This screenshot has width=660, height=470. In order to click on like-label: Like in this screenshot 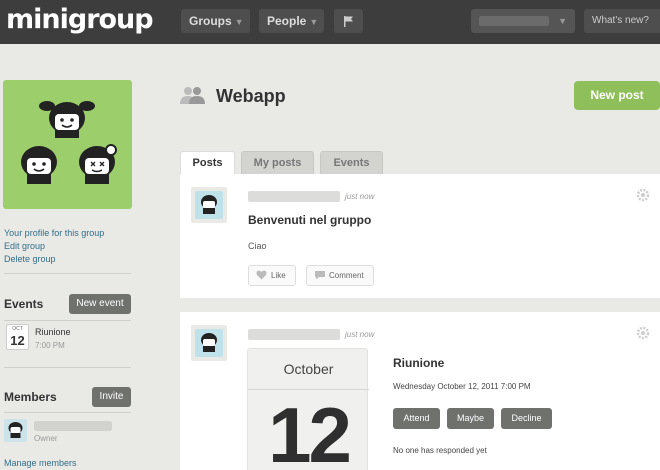, I will do `click(278, 275)`.